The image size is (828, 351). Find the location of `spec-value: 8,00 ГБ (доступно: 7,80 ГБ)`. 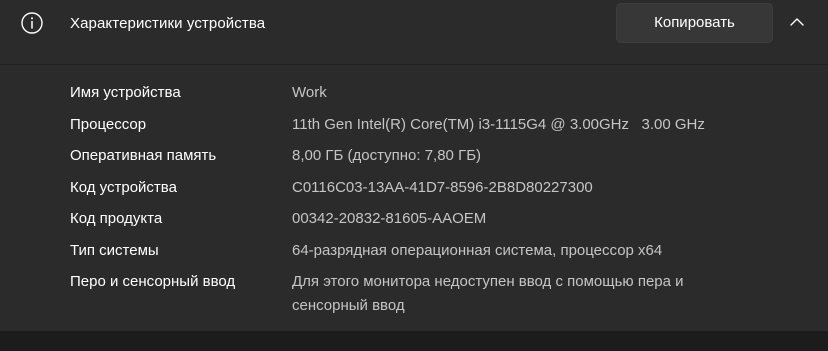

spec-value: 8,00 ГБ (доступно: 7,80 ГБ) is located at coordinates (387, 155).